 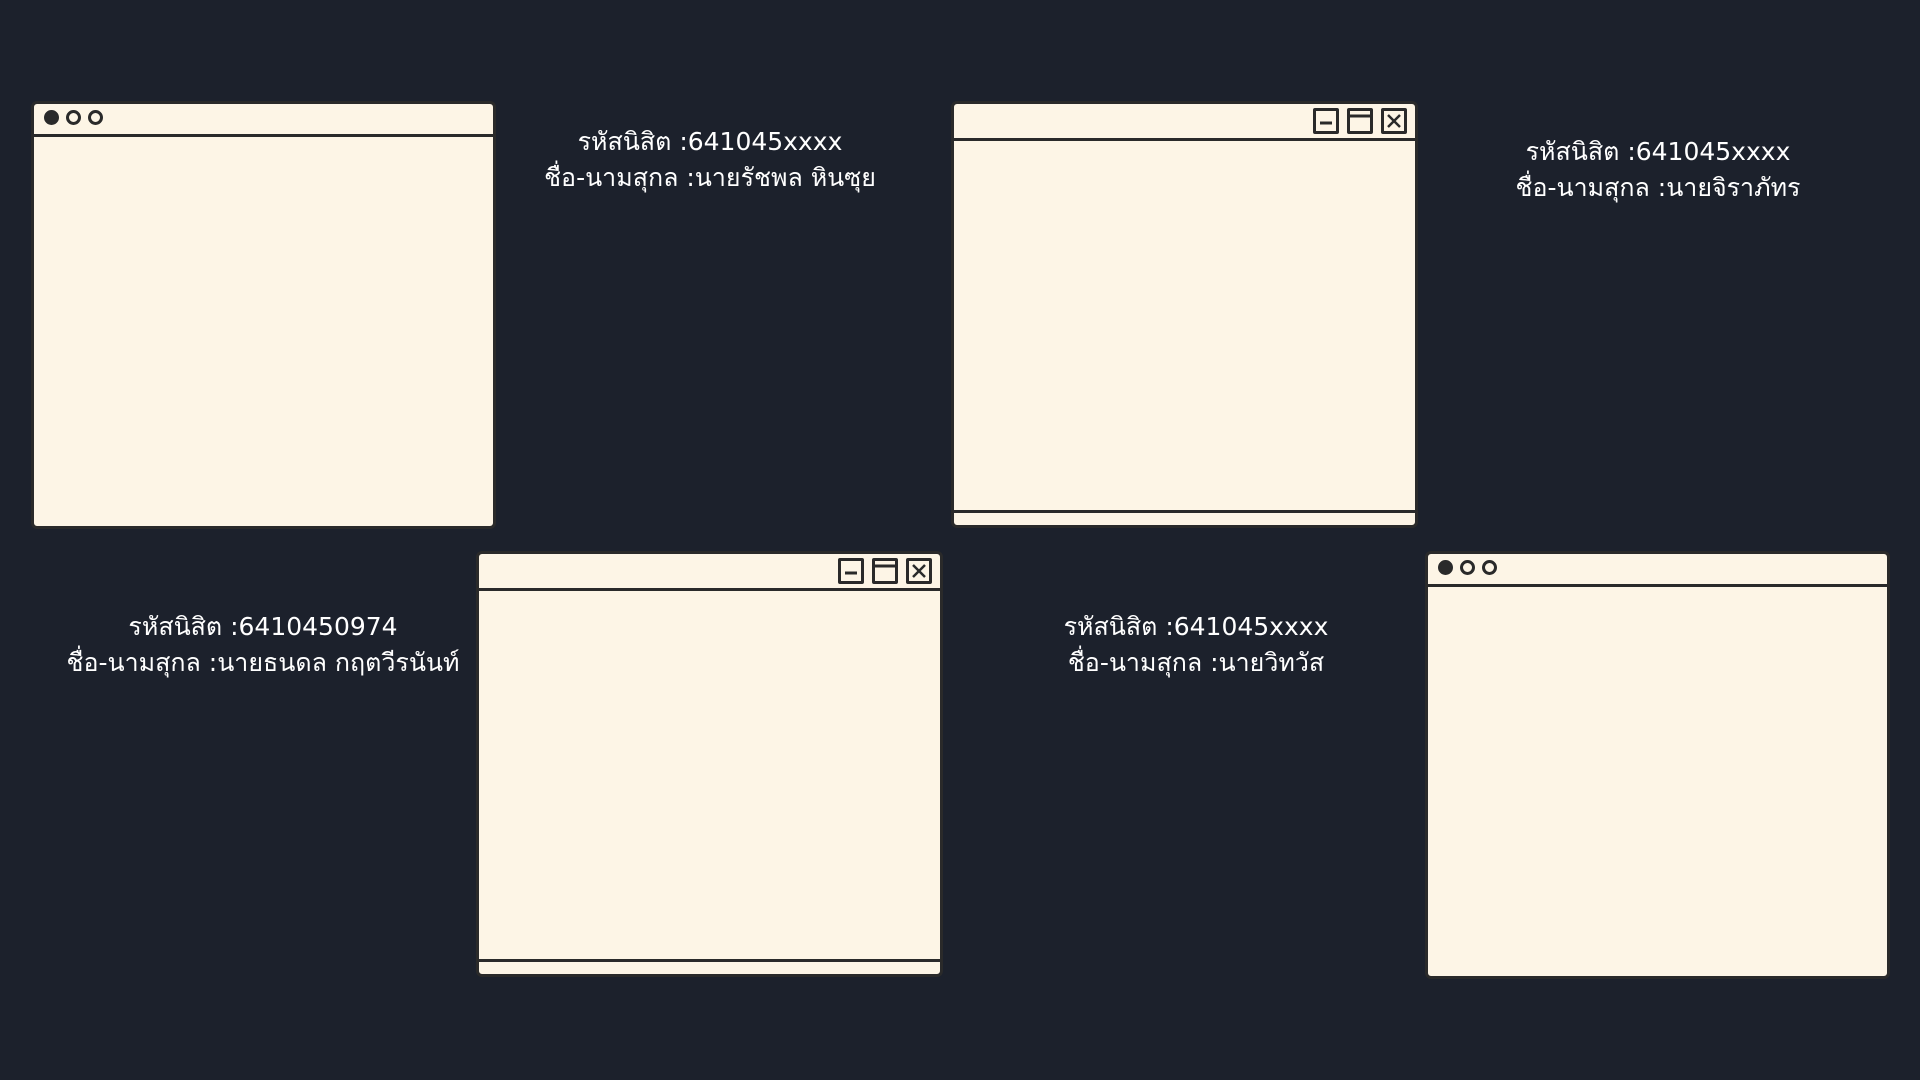 I want to click on student-name-text: ชื่อ-นามสุกล :นายธนดล กฤตวีรนันท์, so click(x=263, y=662).